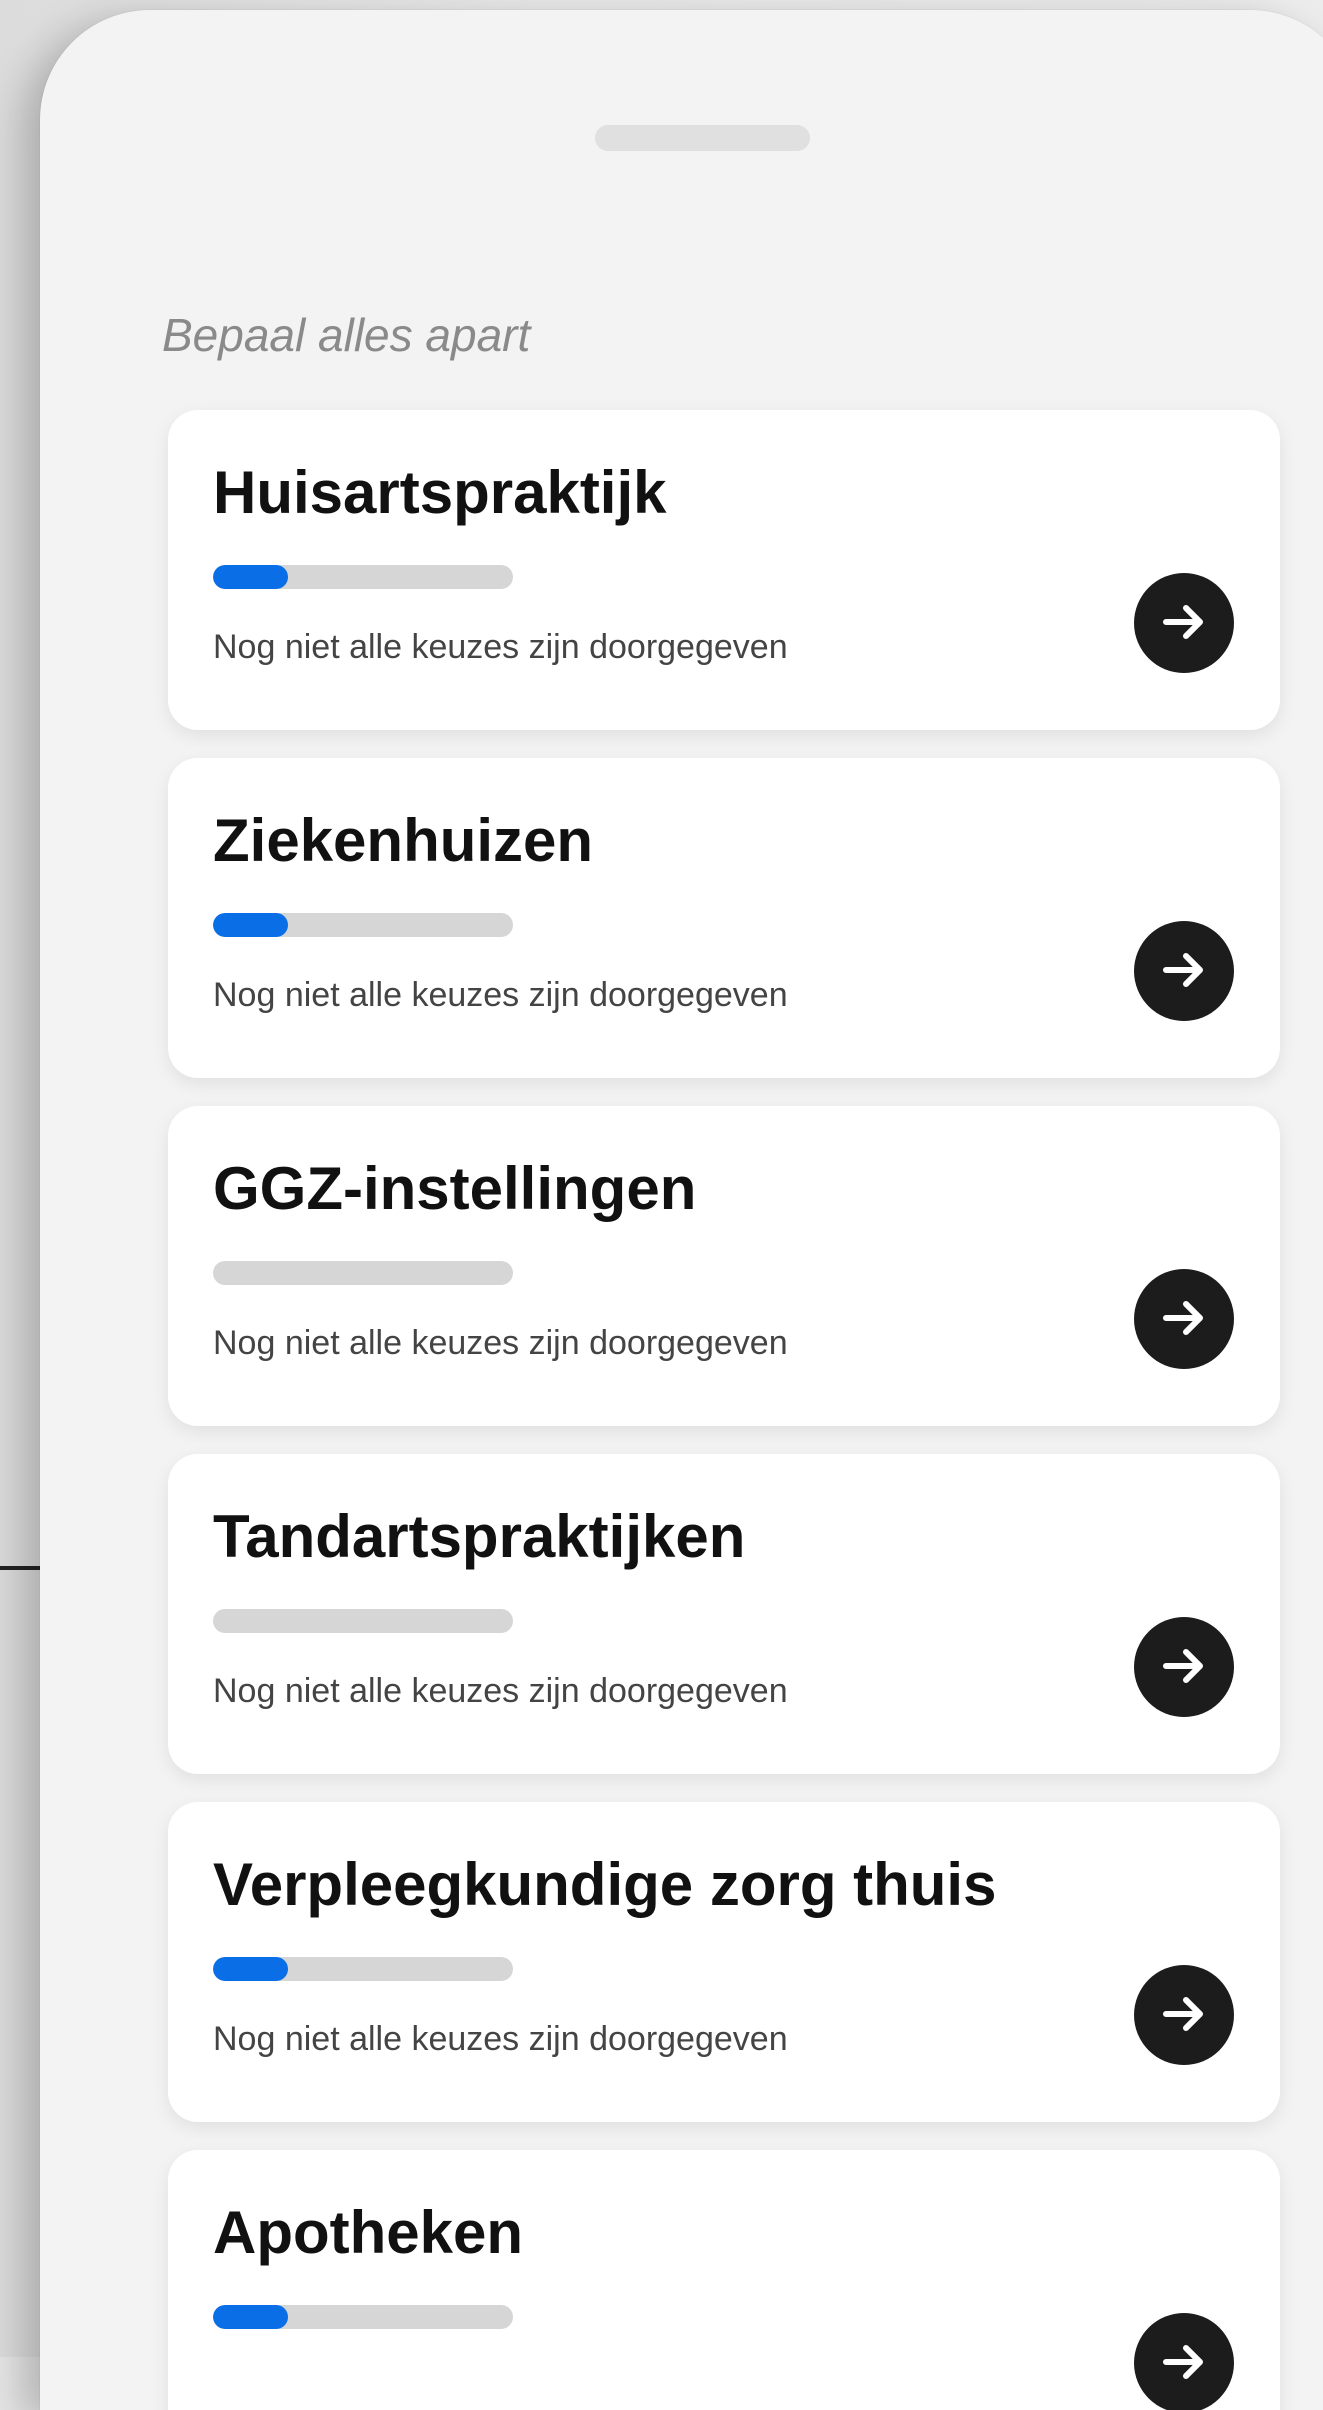  Describe the element at coordinates (346, 335) in the screenshot. I see `section-title: Bepaal alles apart` at that location.